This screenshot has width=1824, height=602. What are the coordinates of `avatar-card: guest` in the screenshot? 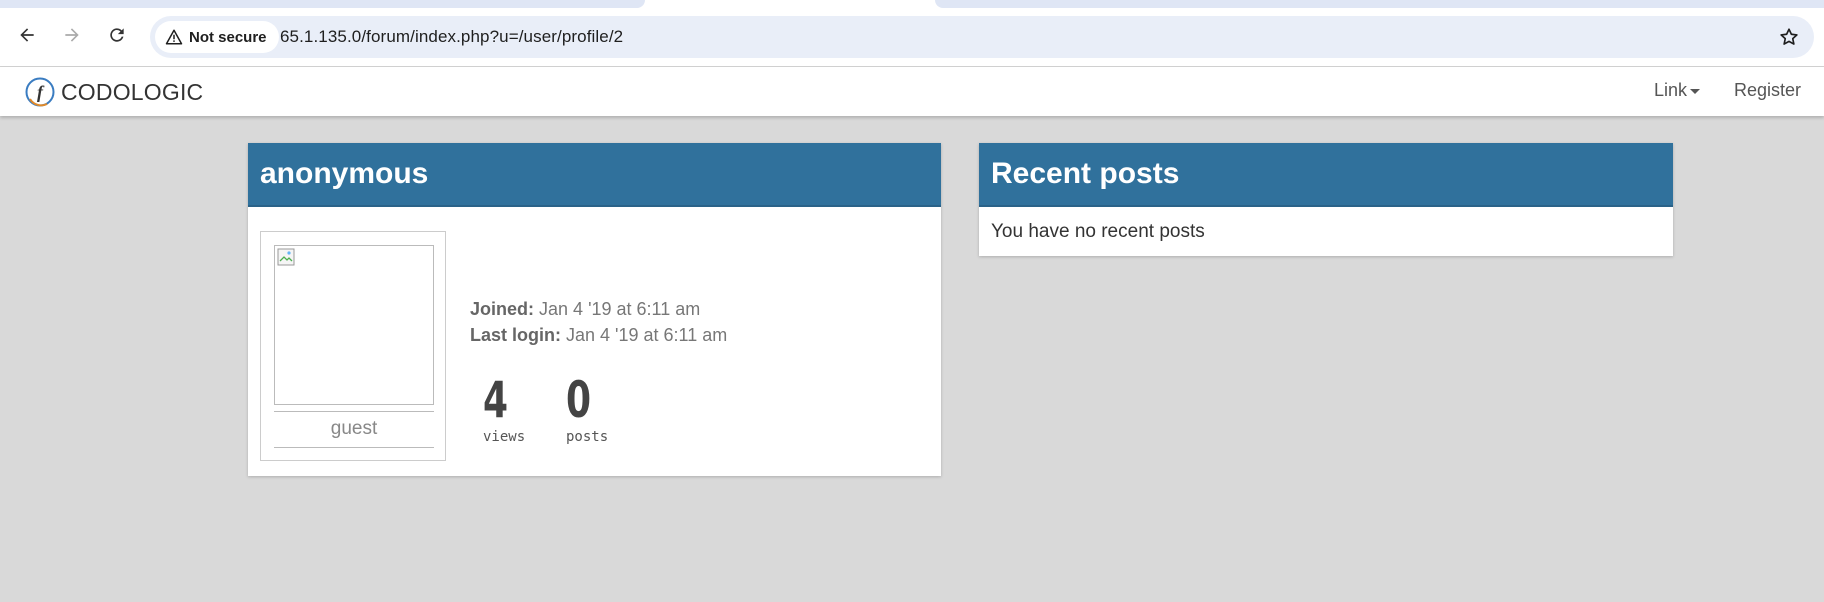 It's located at (353, 346).